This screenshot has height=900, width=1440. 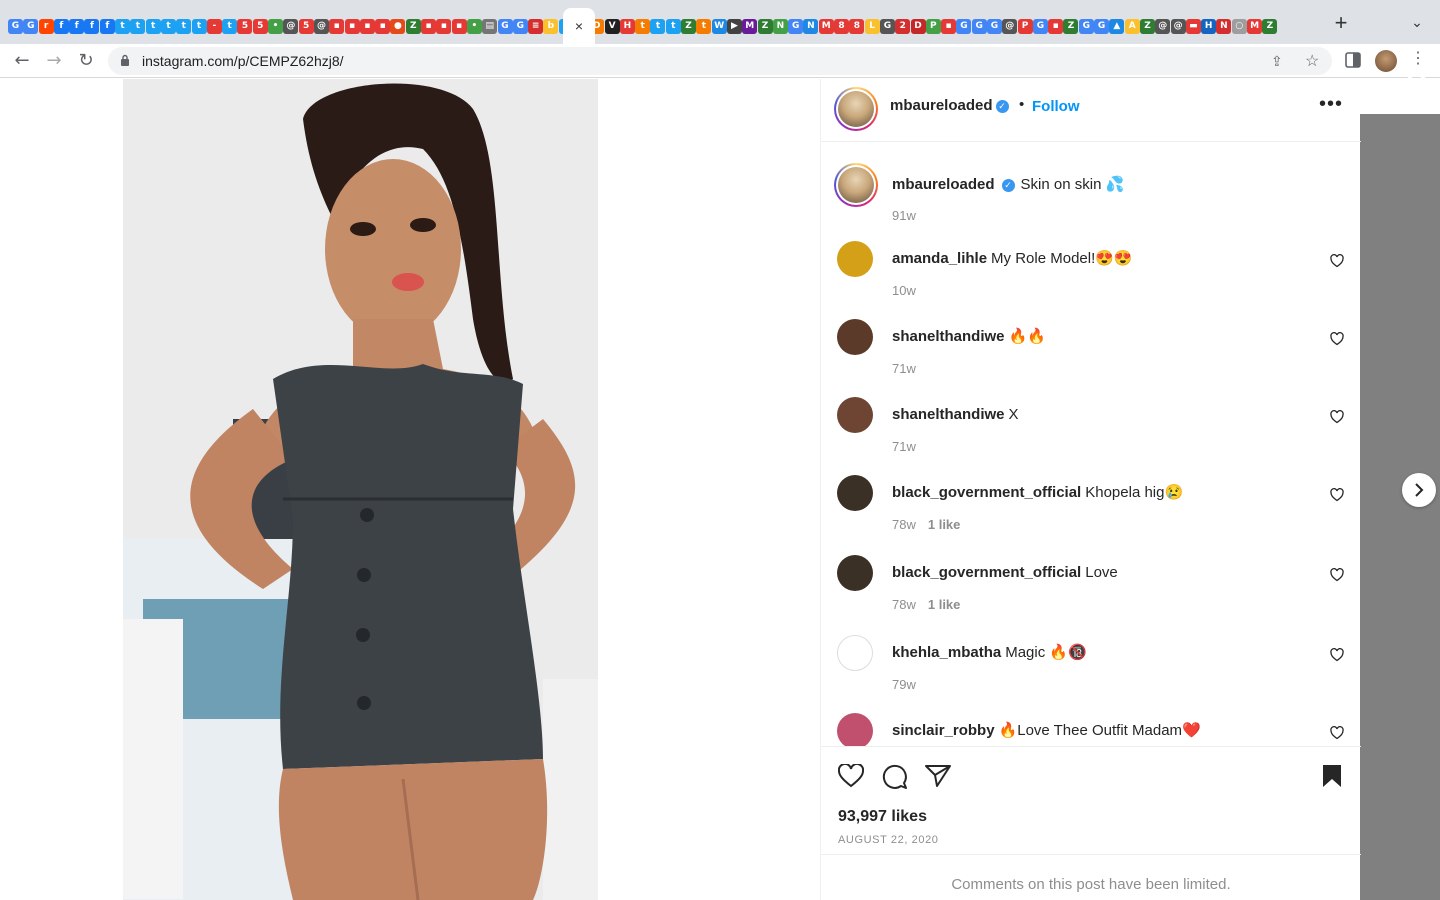 I want to click on caption-time: 91w, so click(x=904, y=215).